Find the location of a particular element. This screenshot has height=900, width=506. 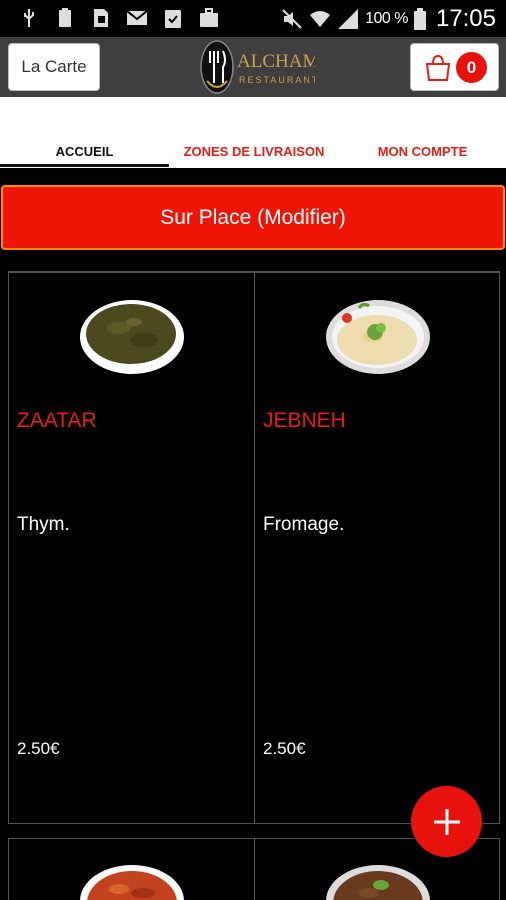

wifi-icon is located at coordinates (320, 19).